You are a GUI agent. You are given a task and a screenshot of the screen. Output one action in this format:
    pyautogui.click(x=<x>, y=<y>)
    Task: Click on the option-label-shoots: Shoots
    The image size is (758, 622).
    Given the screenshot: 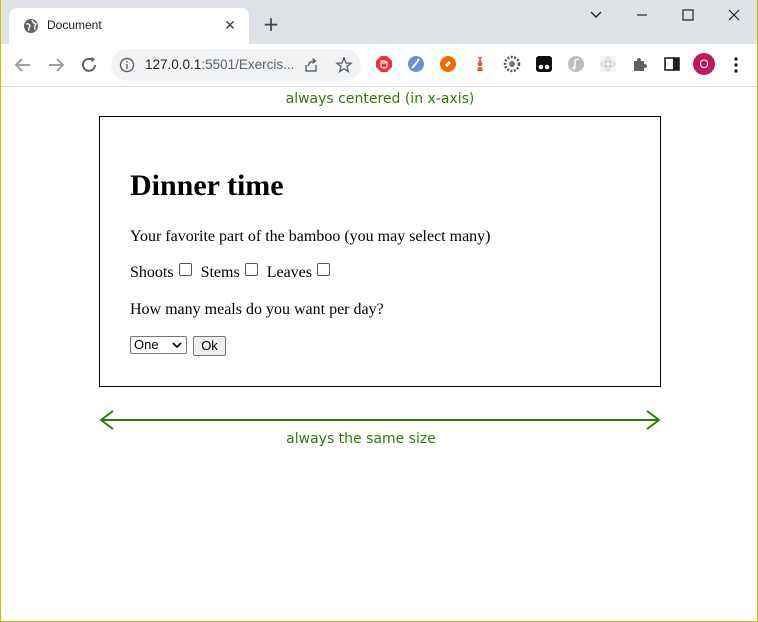 What is the action you would take?
    pyautogui.click(x=152, y=272)
    